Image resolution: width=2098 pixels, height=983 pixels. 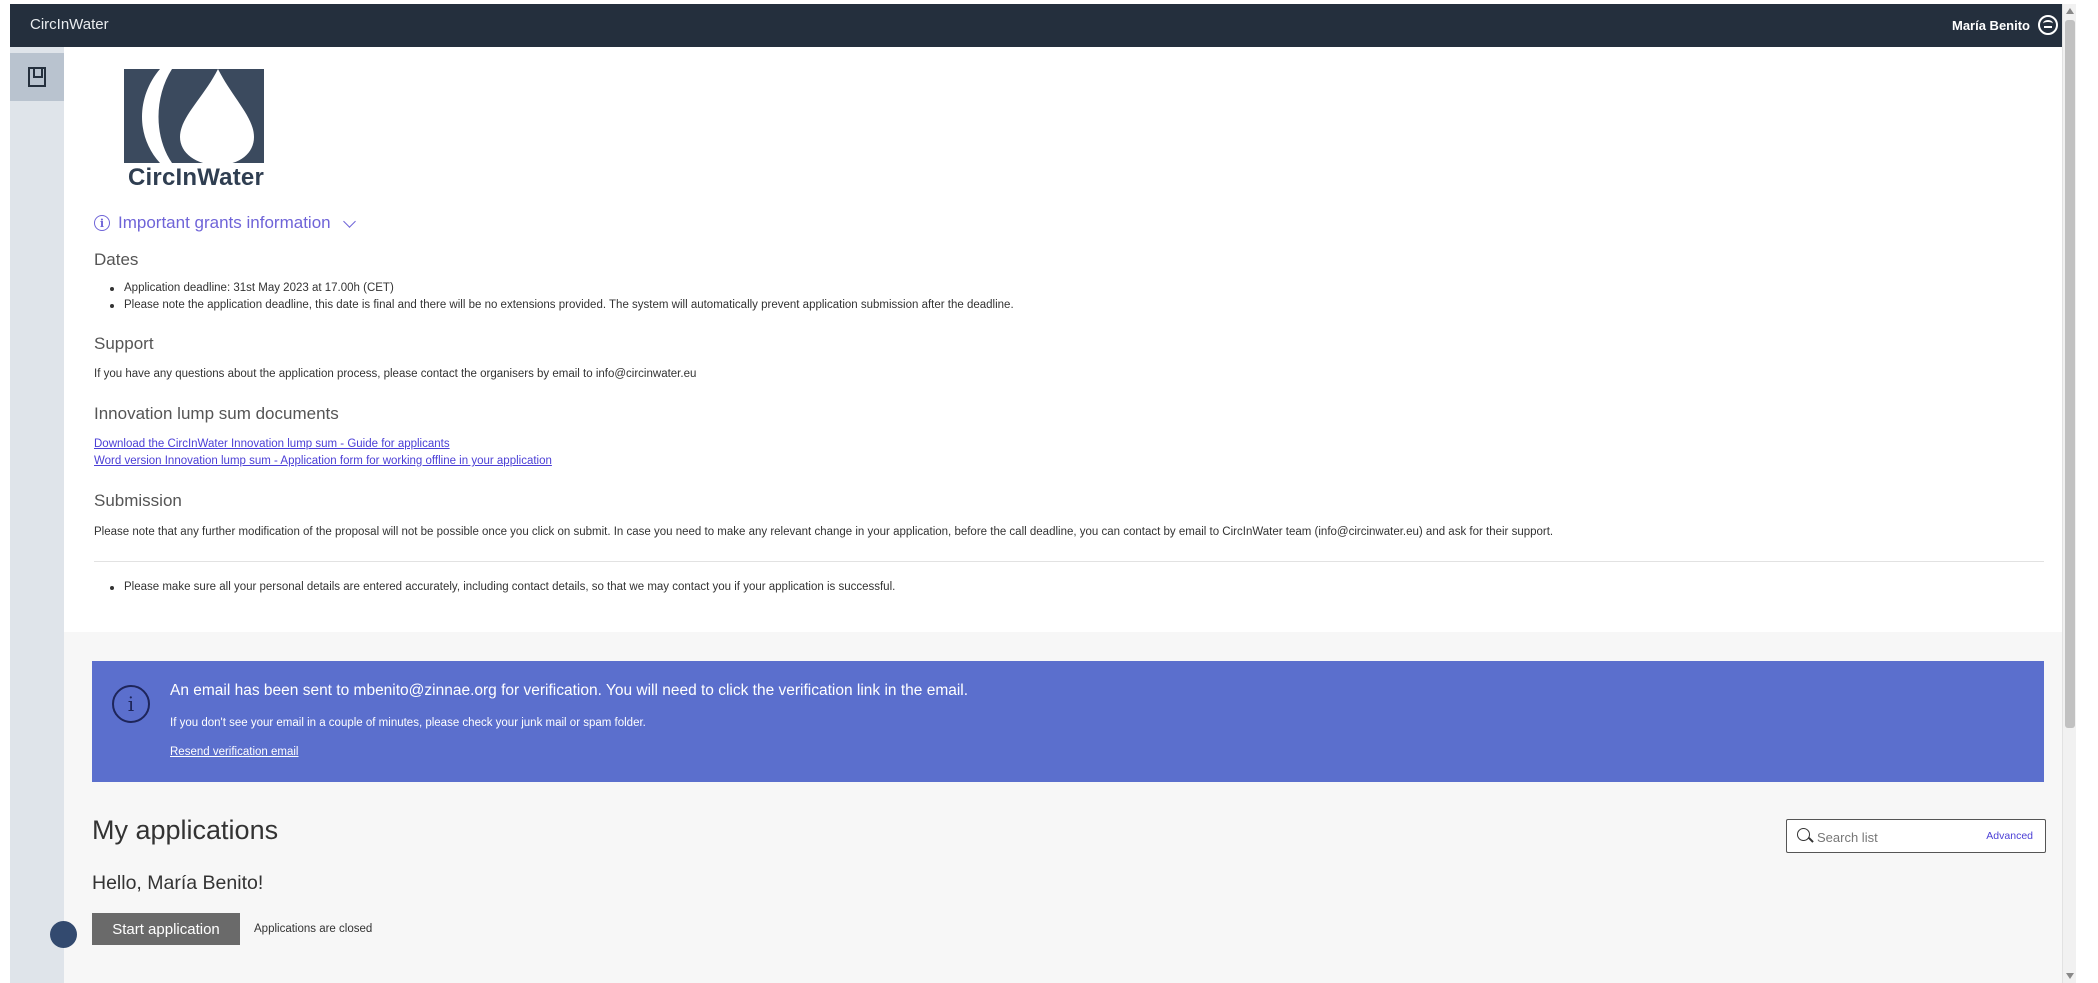 I want to click on sidebar-item-applications, so click(x=37, y=77).